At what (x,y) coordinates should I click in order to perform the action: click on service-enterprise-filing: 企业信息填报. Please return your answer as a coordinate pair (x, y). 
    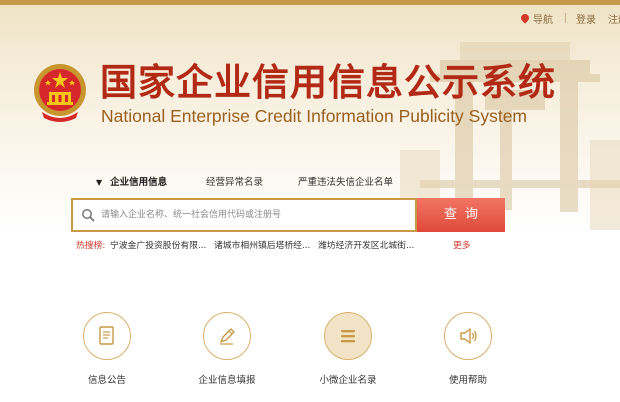
    Looking at the image, I should click on (227, 357).